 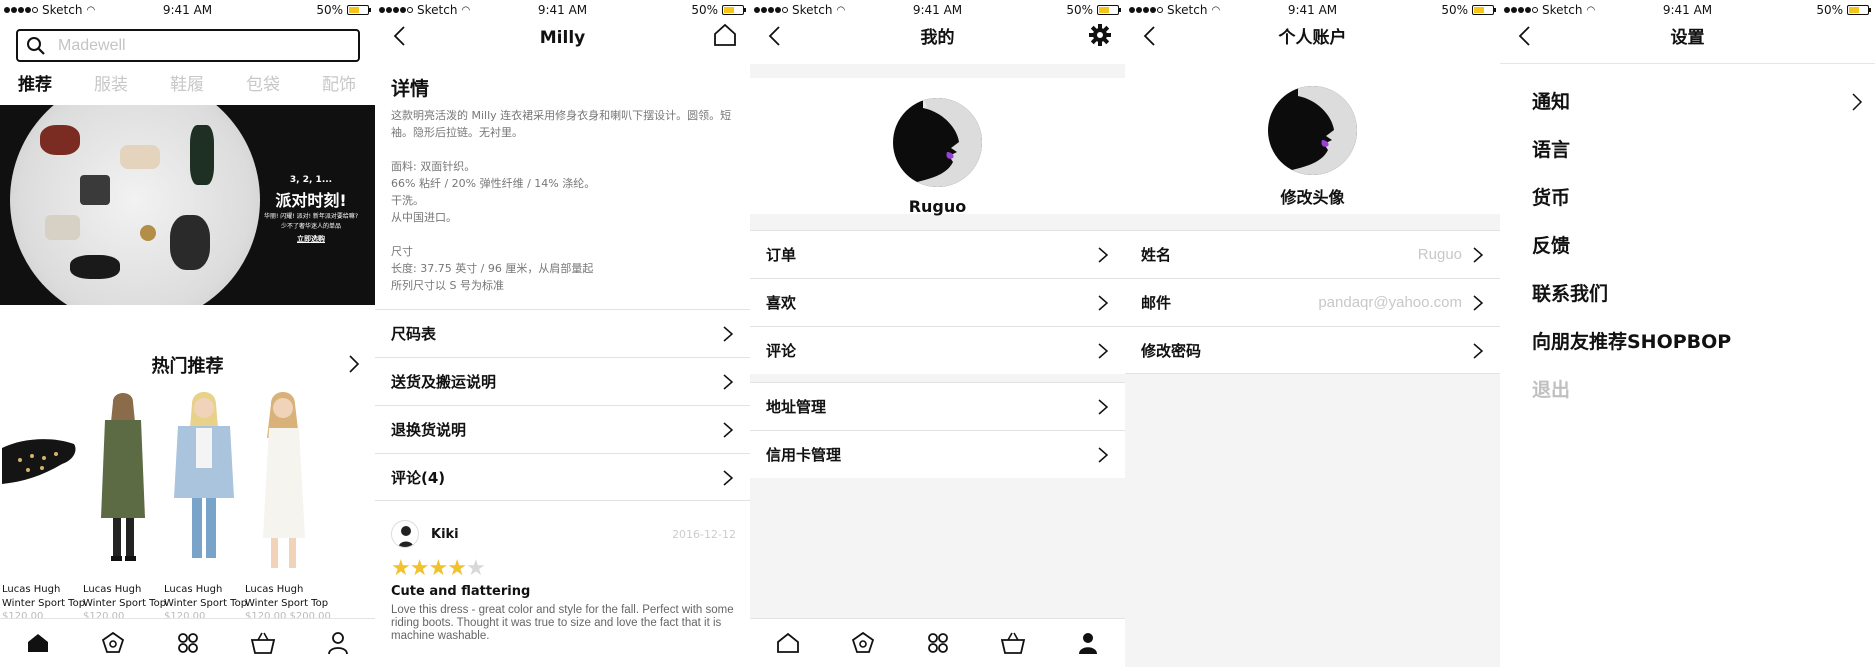 What do you see at coordinates (562, 38) in the screenshot?
I see `page-title: Milly` at bounding box center [562, 38].